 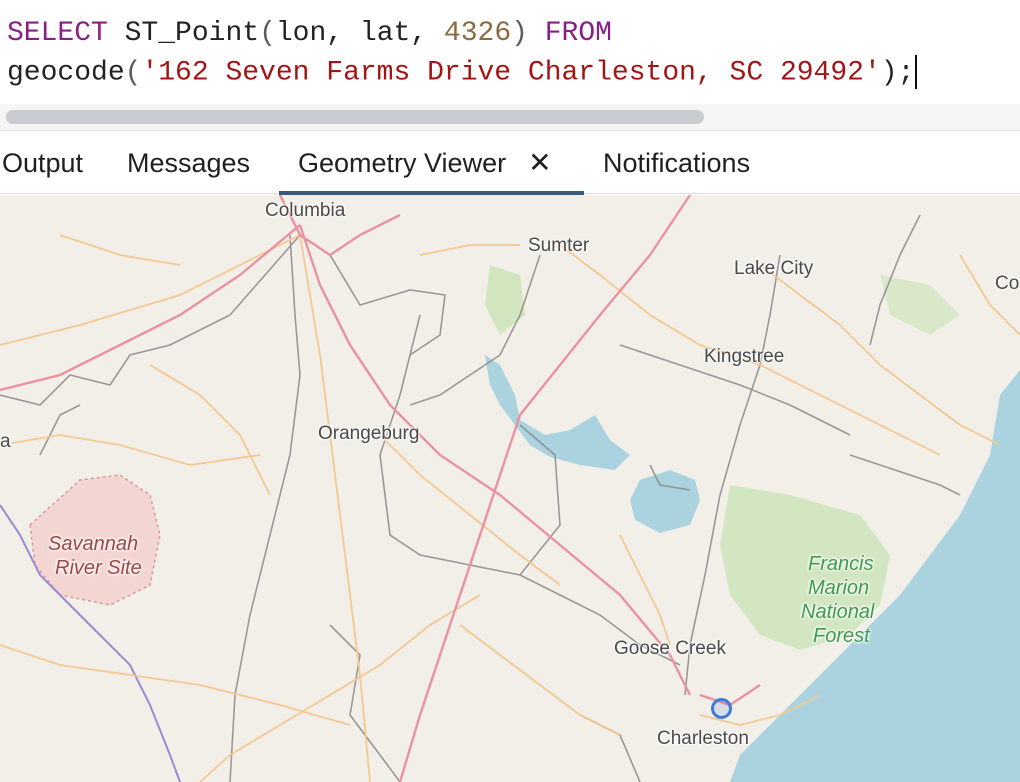 I want to click on tab-messages: Messages, so click(x=188, y=163).